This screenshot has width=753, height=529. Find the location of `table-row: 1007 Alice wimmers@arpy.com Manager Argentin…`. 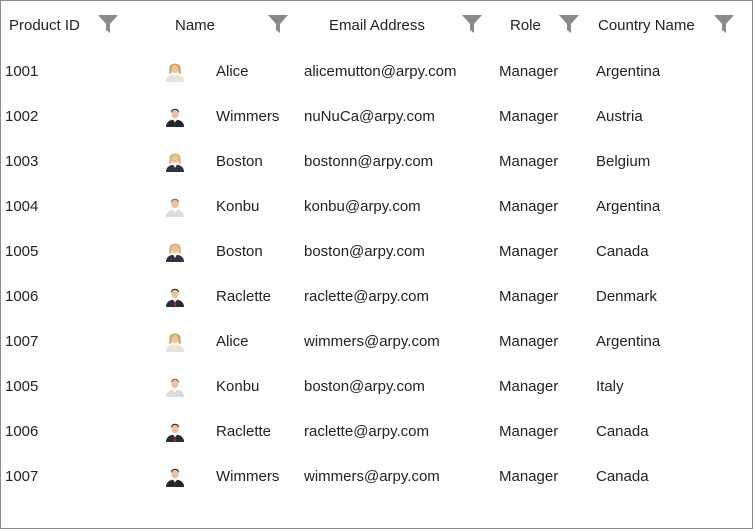

table-row: 1007 Alice wimmers@arpy.com Manager Argentin… is located at coordinates (376, 341).